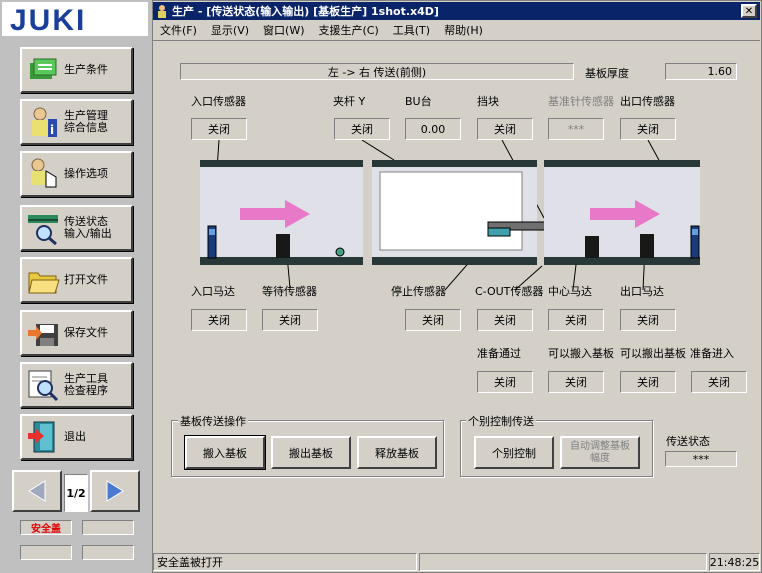 Image resolution: width=762 pixels, height=573 pixels. What do you see at coordinates (86, 69) in the screenshot?
I see `sidebar-item-label: 生产条件` at bounding box center [86, 69].